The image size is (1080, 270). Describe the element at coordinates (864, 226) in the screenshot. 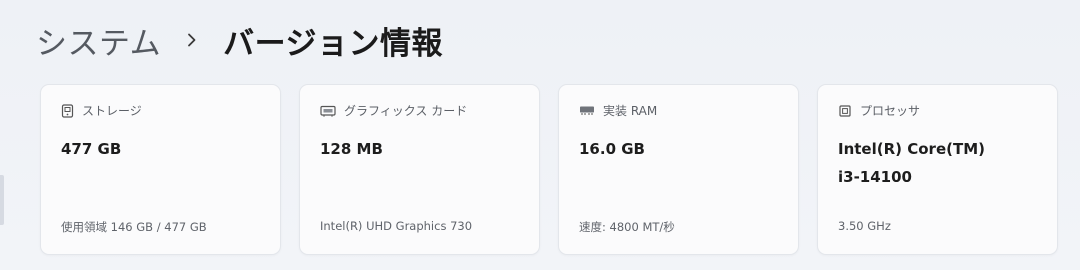

I see `processor-detail: 3.50 GHz` at that location.